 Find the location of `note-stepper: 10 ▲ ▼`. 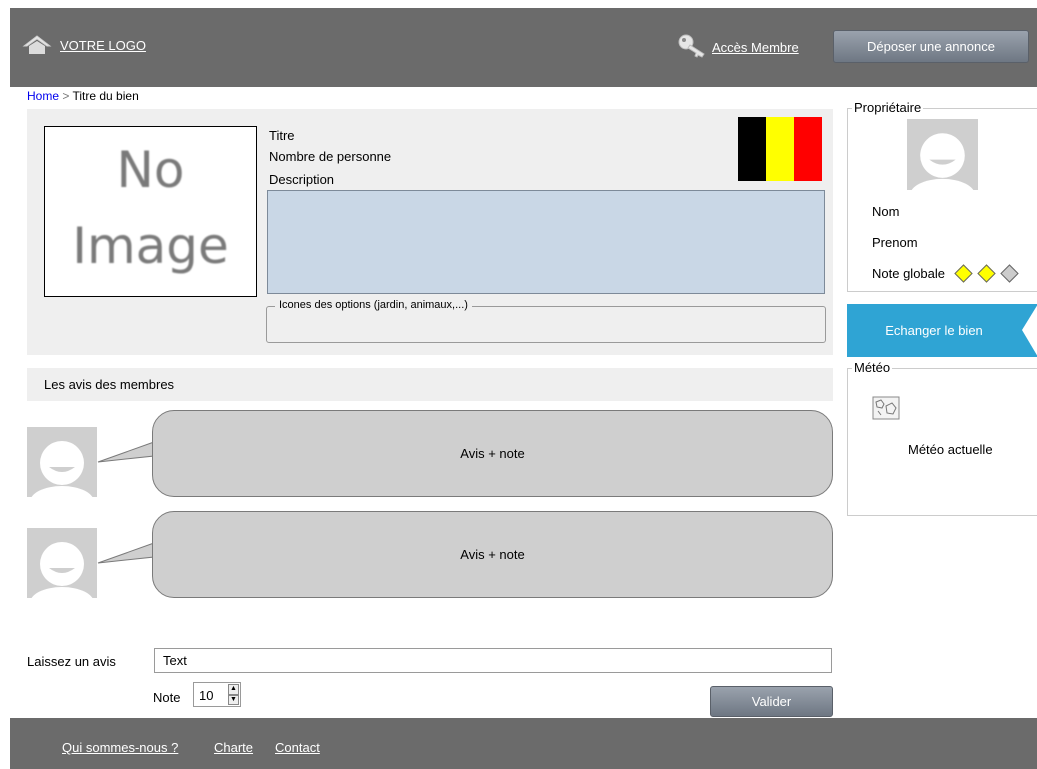

note-stepper: 10 ▲ ▼ is located at coordinates (217, 694).